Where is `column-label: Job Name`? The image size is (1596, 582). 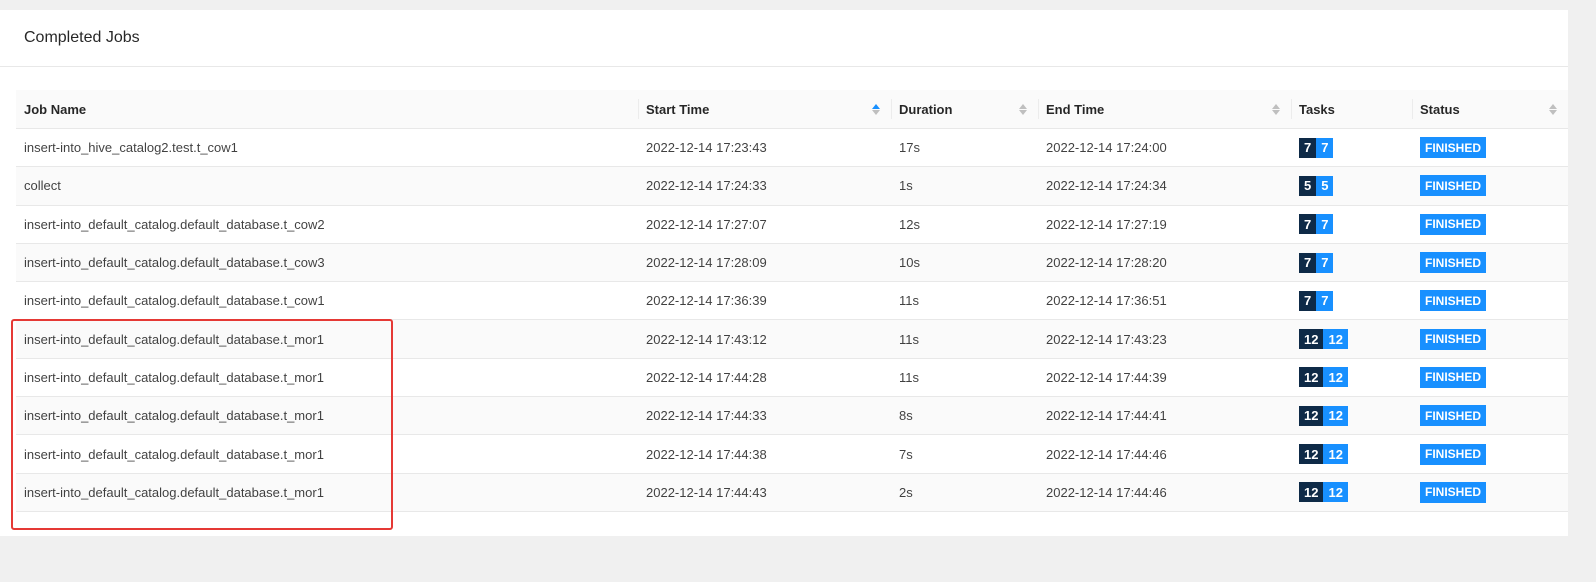 column-label: Job Name is located at coordinates (55, 109).